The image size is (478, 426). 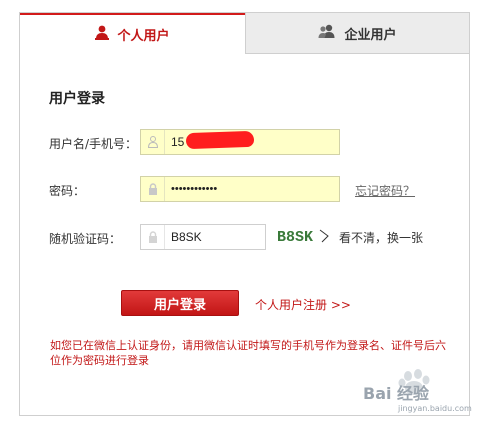 I want to click on tab-enterprise-user: 企业用户, so click(x=357, y=33).